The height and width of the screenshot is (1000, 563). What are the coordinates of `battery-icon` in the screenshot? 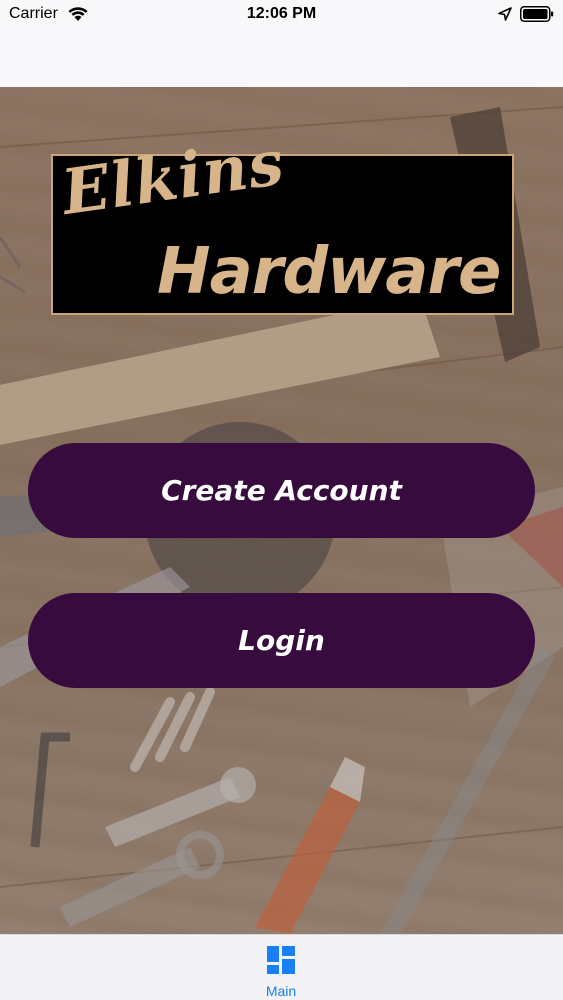 It's located at (537, 14).